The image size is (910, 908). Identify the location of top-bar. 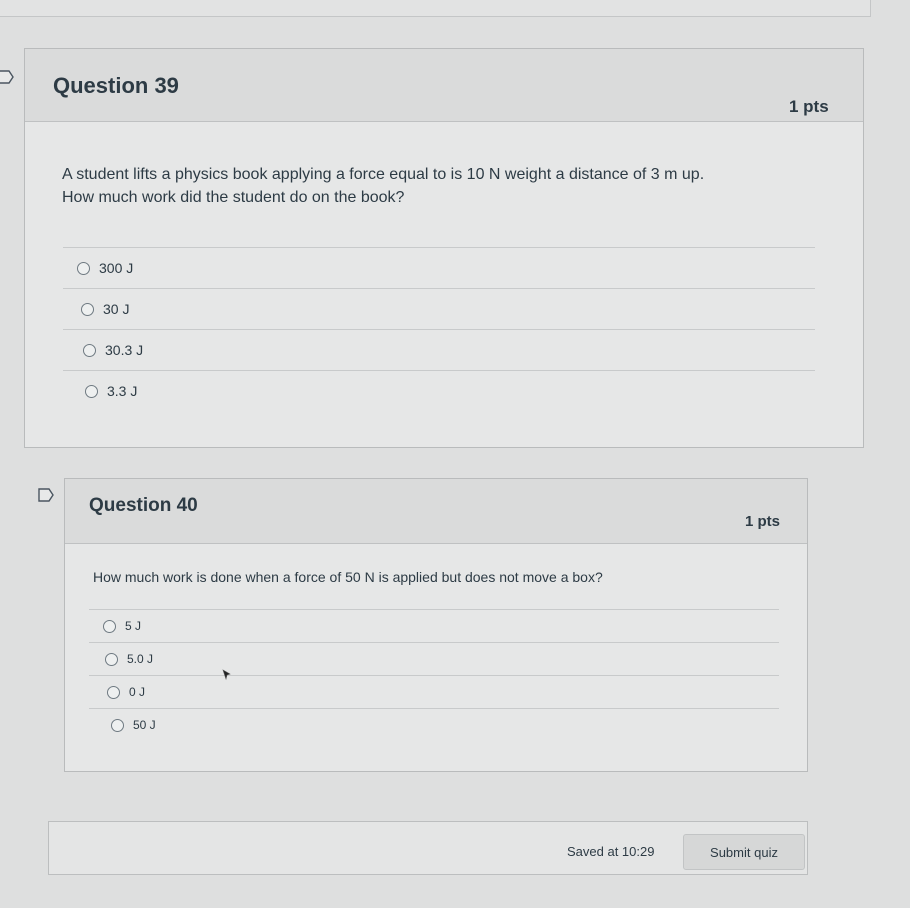
(435, 8).